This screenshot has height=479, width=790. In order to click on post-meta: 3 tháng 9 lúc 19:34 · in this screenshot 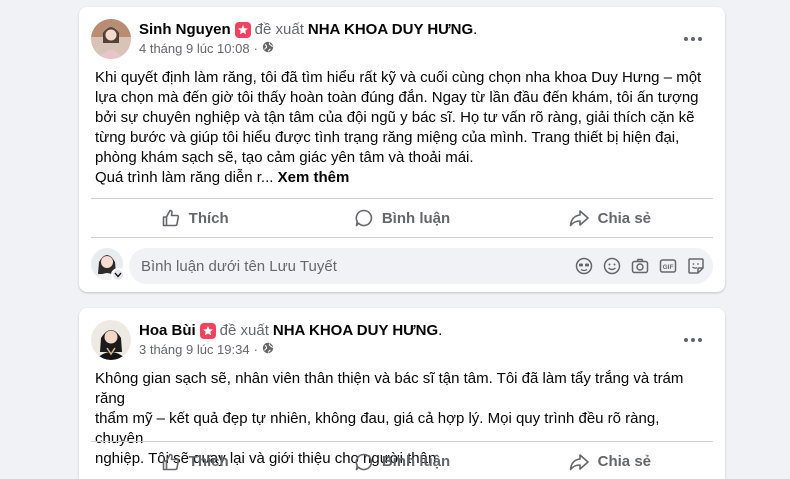, I will do `click(206, 349)`.